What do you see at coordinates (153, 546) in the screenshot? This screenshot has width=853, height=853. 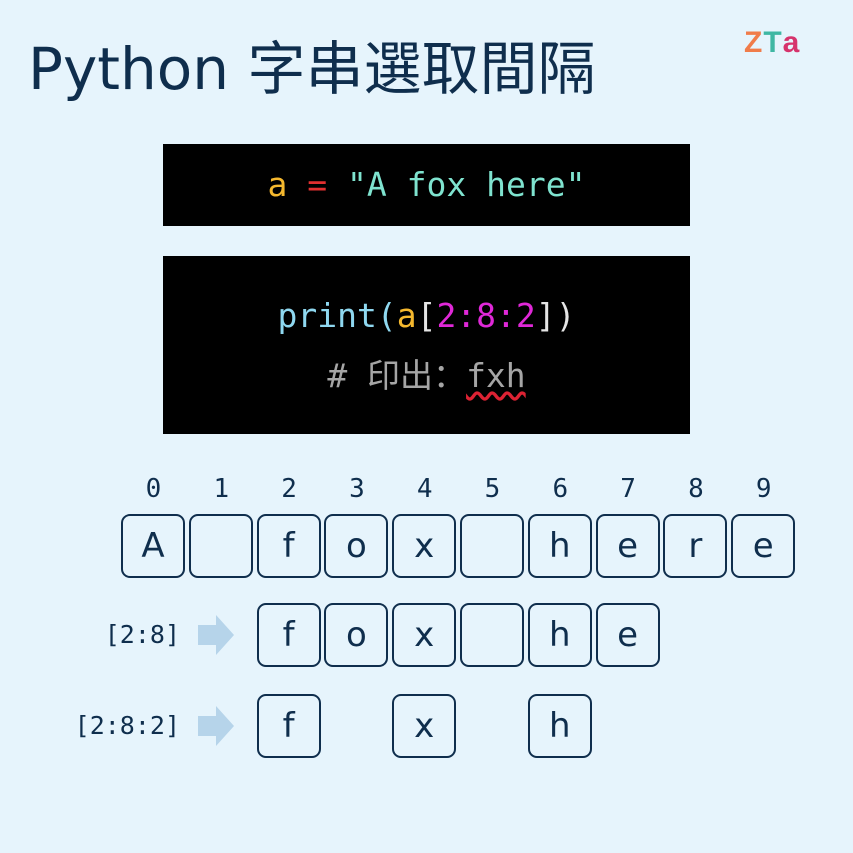 I see `char-cell: A` at bounding box center [153, 546].